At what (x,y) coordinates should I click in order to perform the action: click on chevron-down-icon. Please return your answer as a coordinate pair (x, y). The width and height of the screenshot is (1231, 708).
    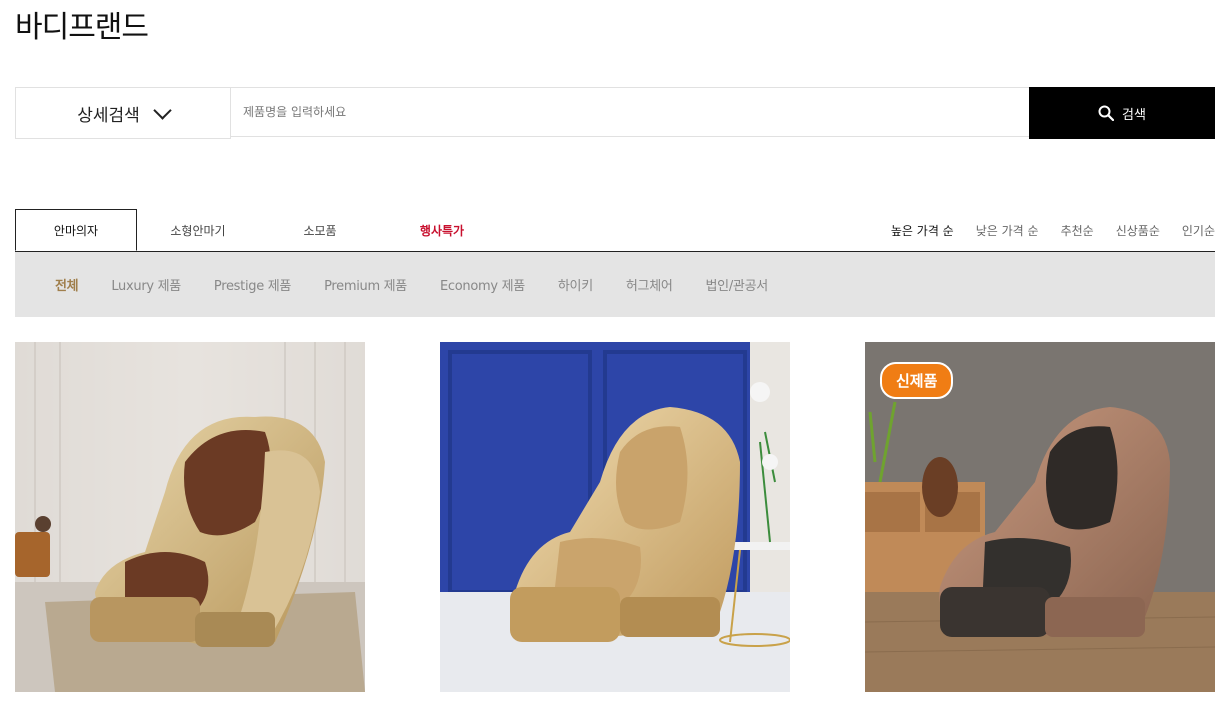
    Looking at the image, I should click on (162, 110).